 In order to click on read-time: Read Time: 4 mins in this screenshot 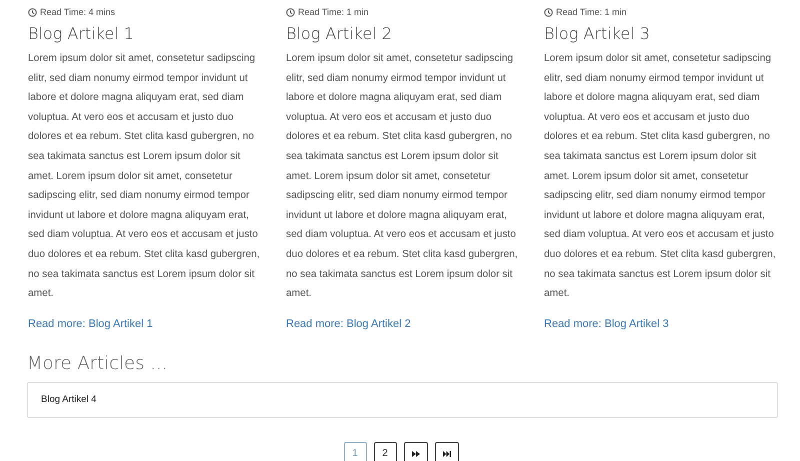, I will do `click(78, 12)`.